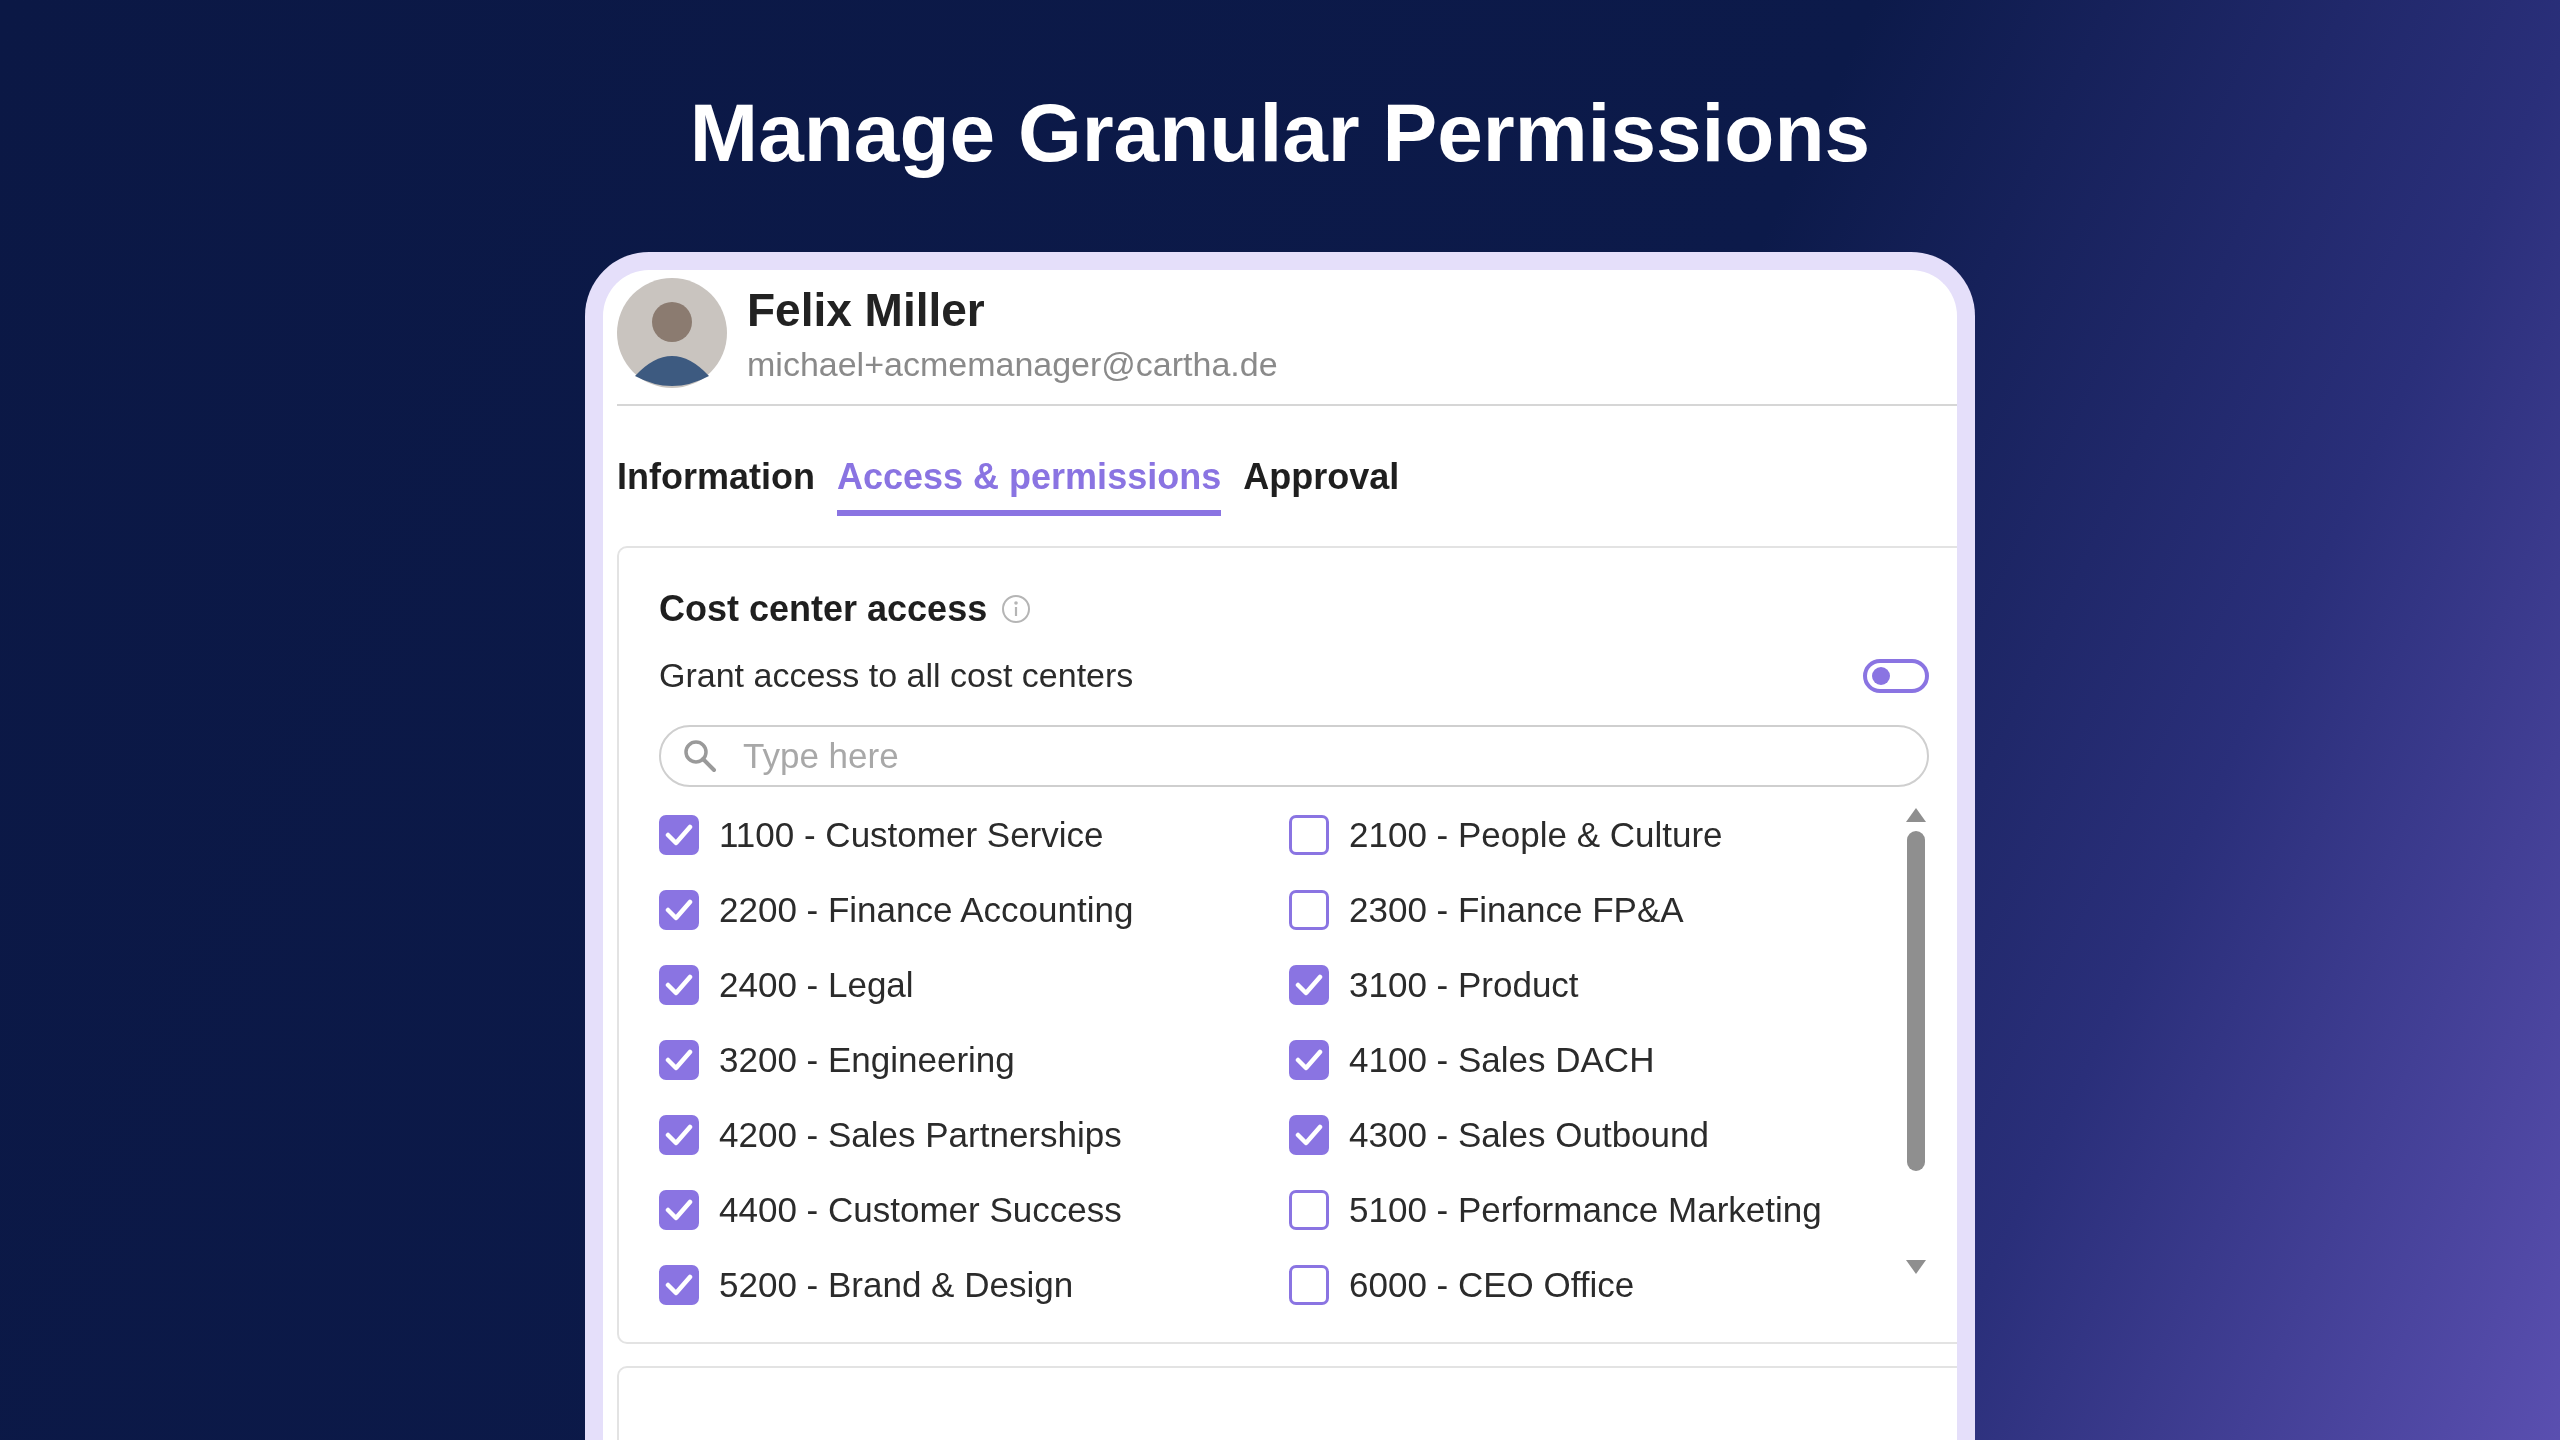 Image resolution: width=2560 pixels, height=1440 pixels. Describe the element at coordinates (1916, 1267) in the screenshot. I see `scroll-down-icon` at that location.